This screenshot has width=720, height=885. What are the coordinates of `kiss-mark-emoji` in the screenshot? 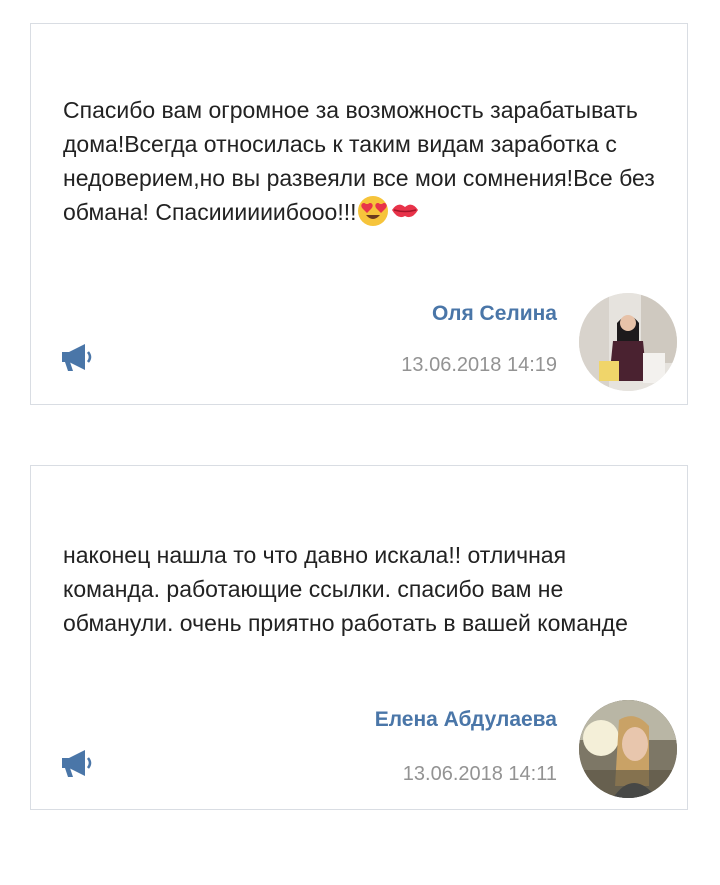 It's located at (404, 211).